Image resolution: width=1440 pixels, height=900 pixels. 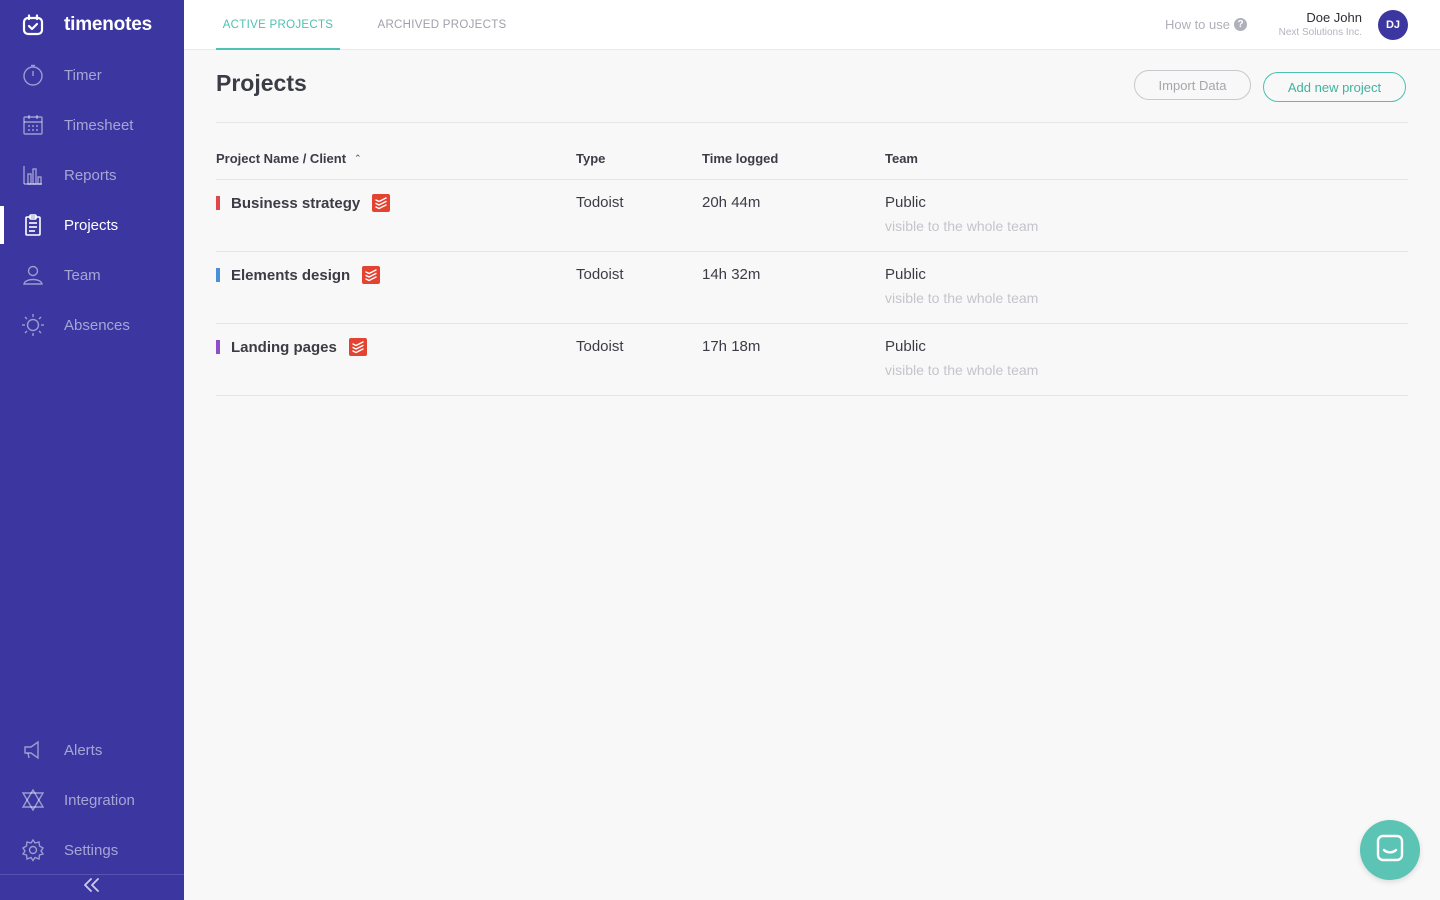 I want to click on tab-archived-projects: ARCHIVED PROJECTS, so click(x=442, y=25).